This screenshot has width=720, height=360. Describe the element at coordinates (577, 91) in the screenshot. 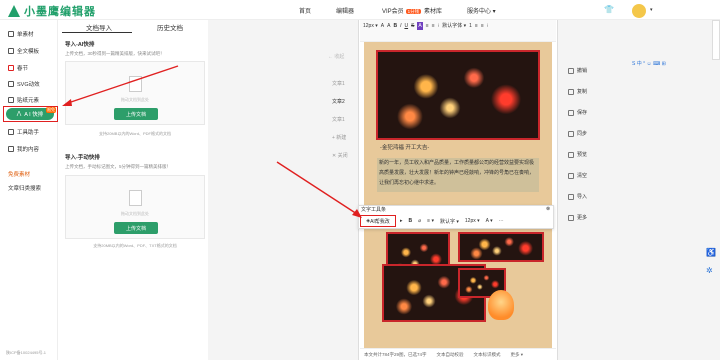

I see `copy-button: 复制` at that location.